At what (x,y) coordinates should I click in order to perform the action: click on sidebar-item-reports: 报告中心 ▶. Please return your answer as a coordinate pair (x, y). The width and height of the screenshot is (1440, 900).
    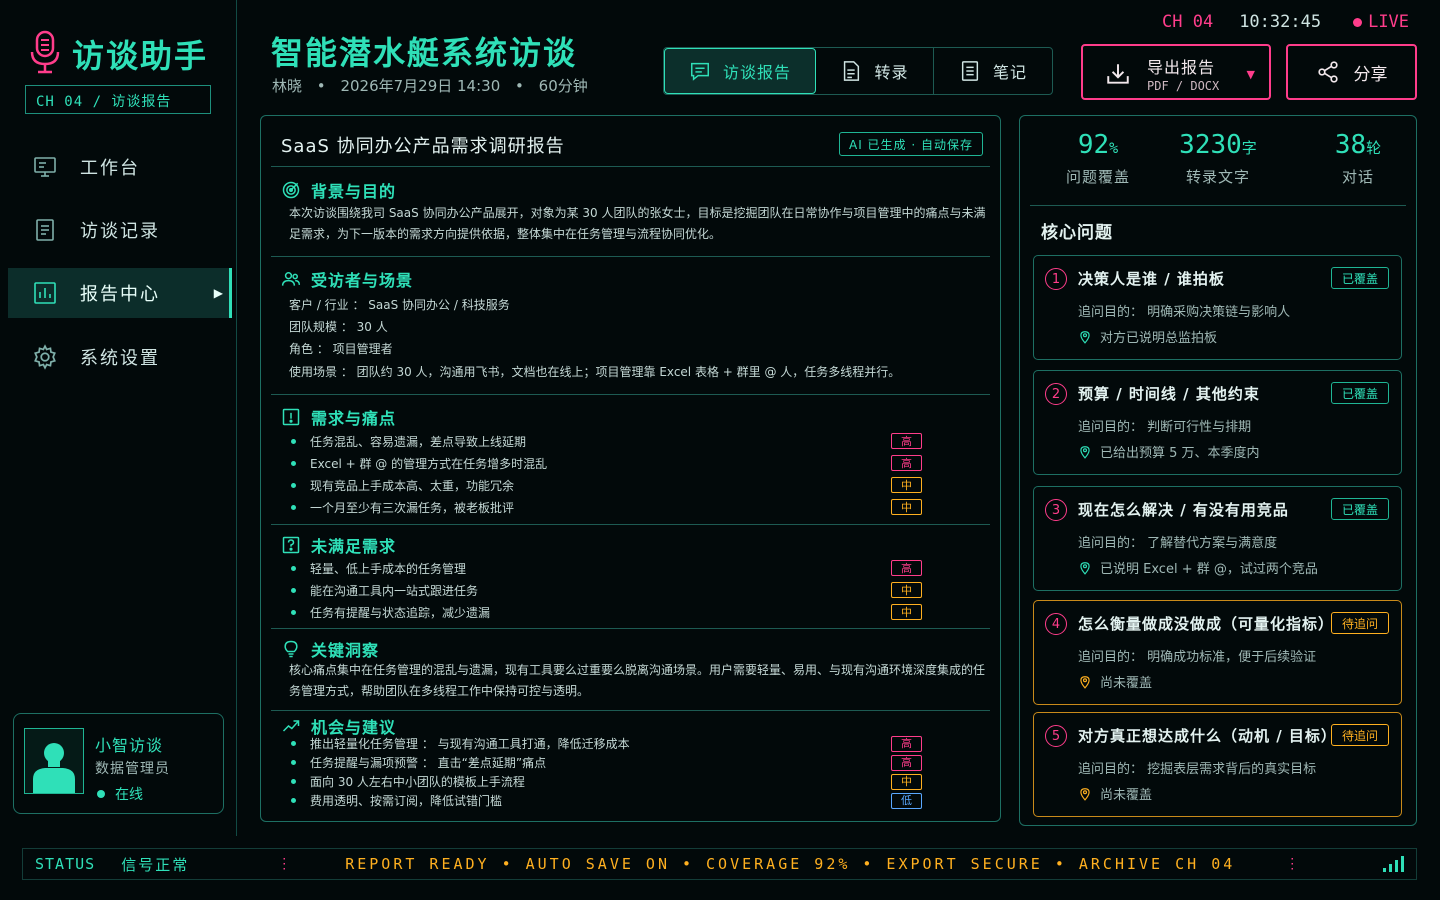
    Looking at the image, I should click on (120, 293).